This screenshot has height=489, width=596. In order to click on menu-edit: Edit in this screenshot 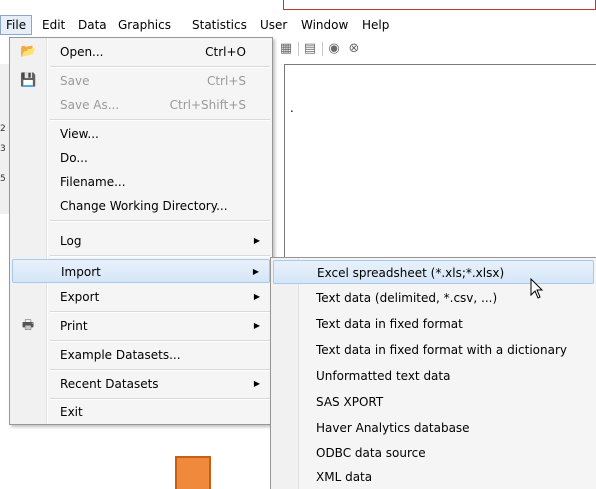, I will do `click(53, 25)`.